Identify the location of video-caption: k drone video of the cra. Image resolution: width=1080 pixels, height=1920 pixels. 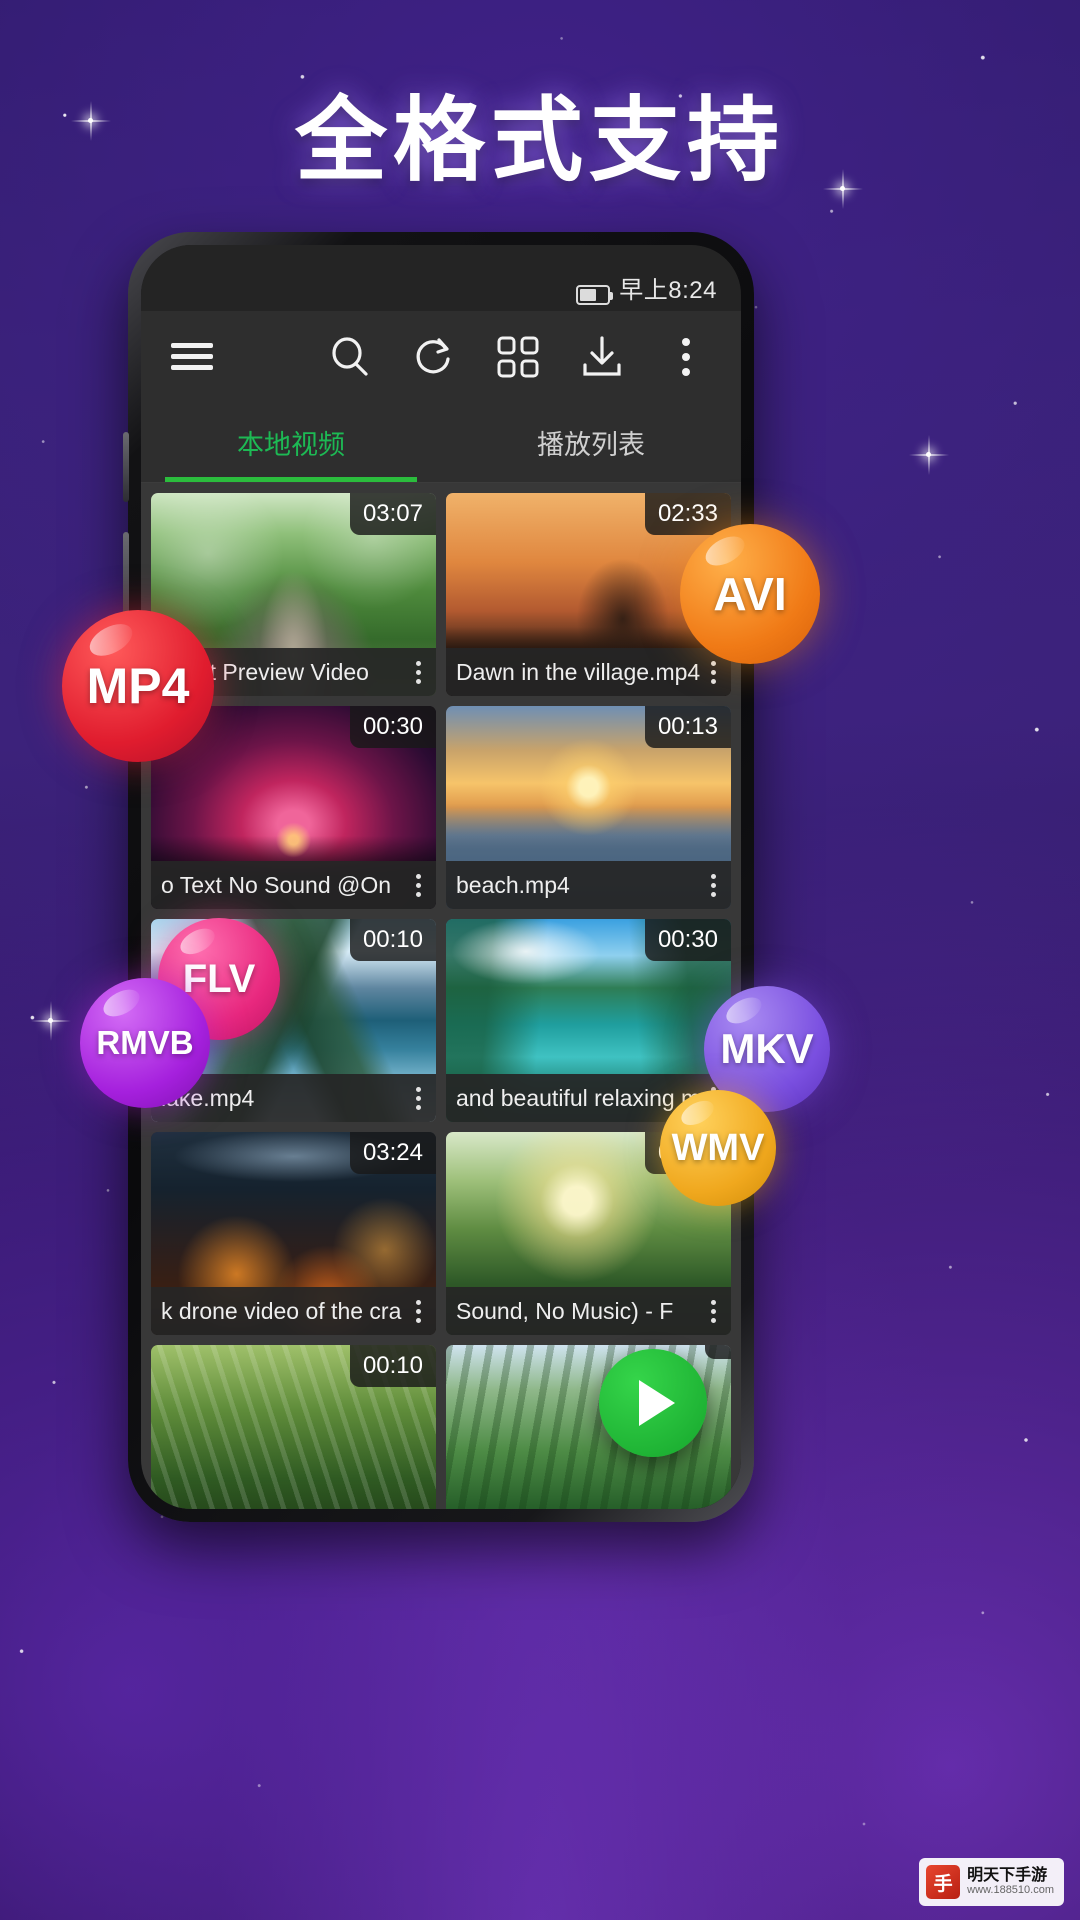
(293, 1311).